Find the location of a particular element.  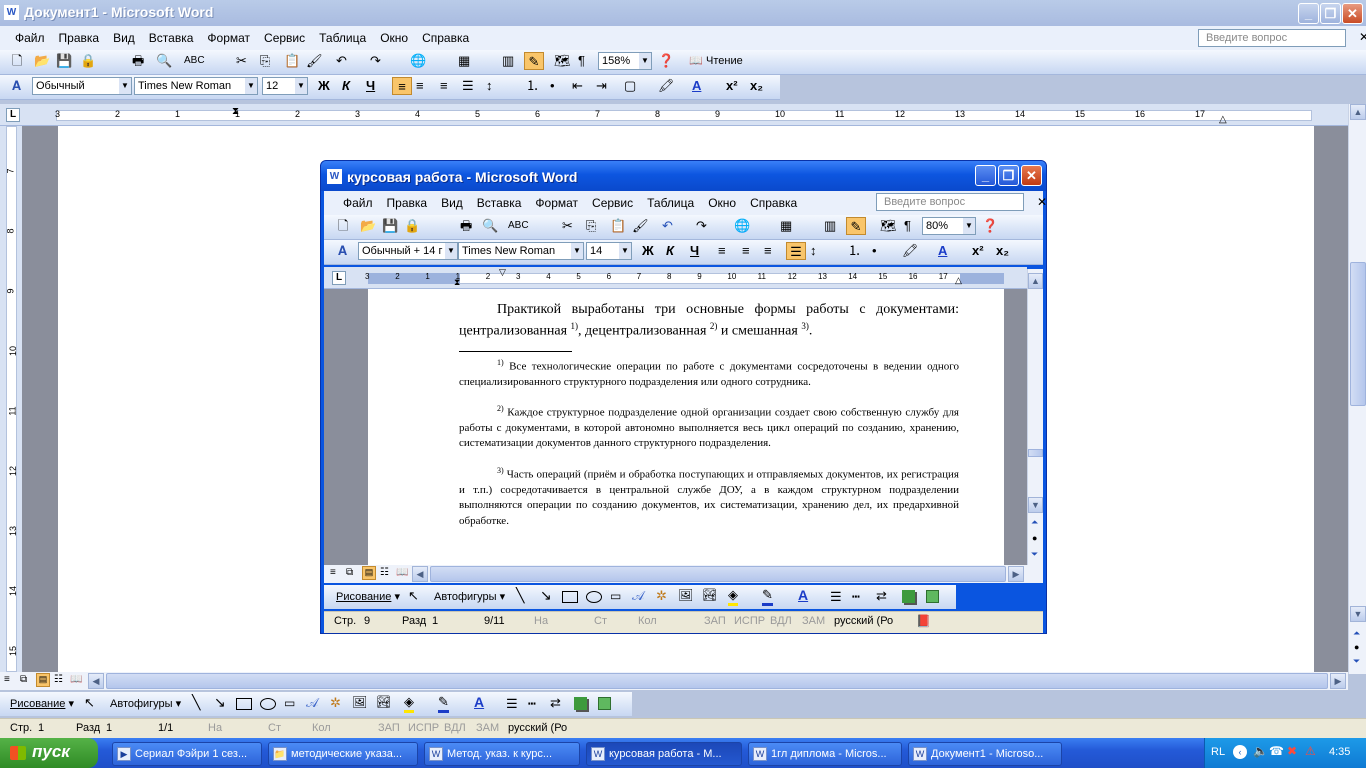

fg-arrow-icon: ↘ is located at coordinates (546, 595).